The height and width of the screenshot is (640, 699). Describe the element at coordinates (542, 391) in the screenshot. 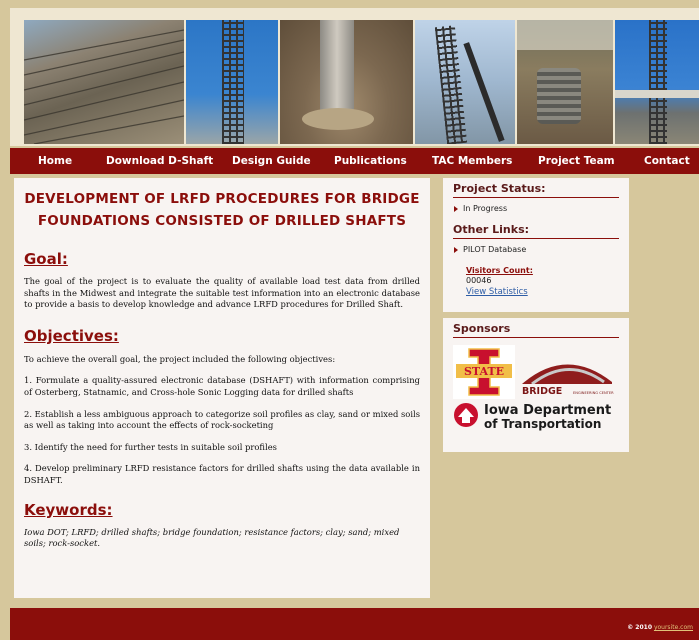

I see `bridge-logo-text: BRIDGE` at that location.